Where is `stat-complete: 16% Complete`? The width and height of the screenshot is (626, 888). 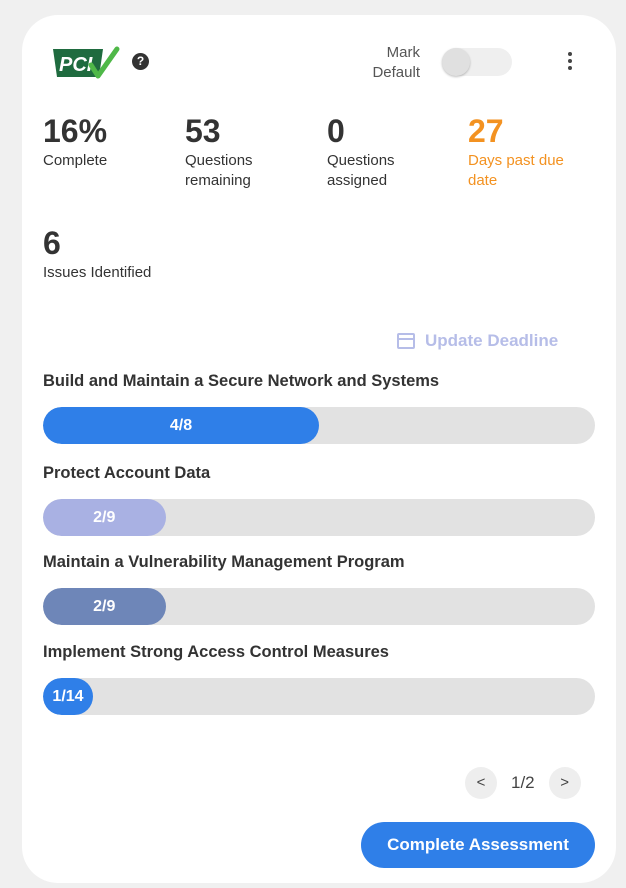
stat-complete: 16% Complete is located at coordinates (103, 142).